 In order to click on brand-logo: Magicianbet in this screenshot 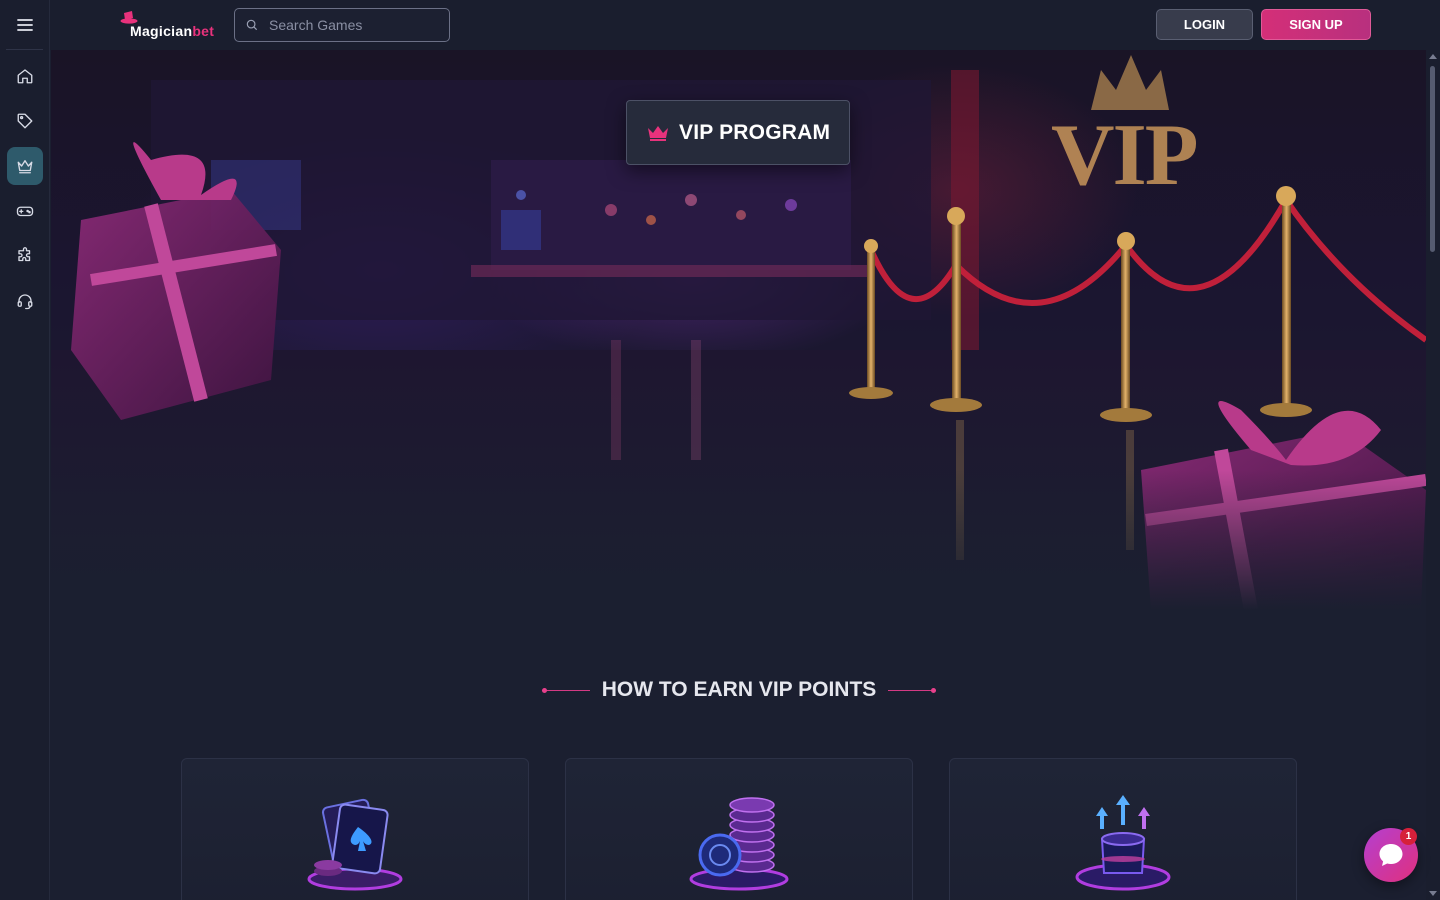, I will do `click(166, 25)`.